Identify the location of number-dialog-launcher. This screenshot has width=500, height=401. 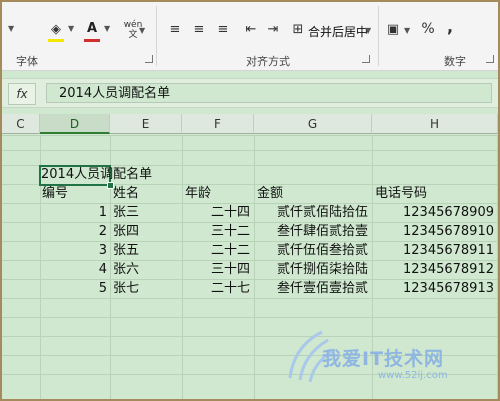
(490, 59).